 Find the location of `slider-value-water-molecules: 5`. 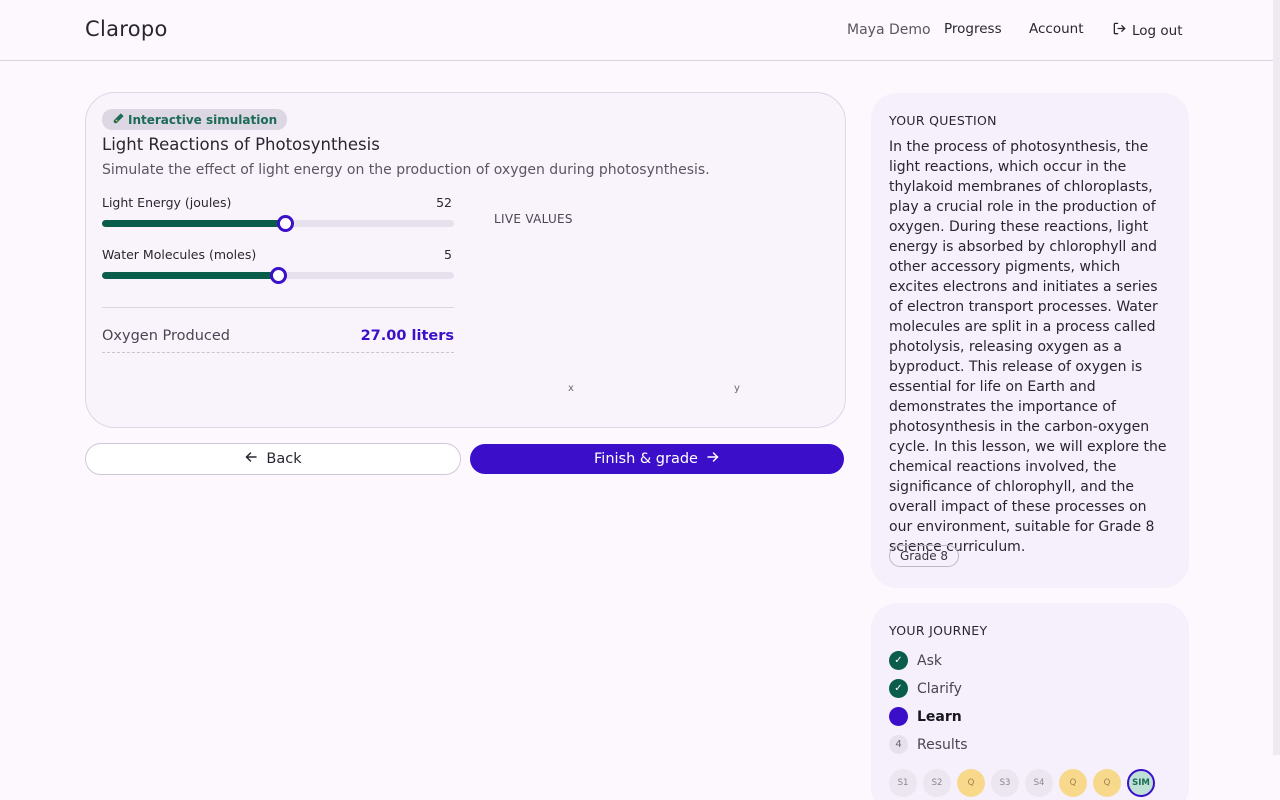

slider-value-water-molecules: 5 is located at coordinates (448, 254).